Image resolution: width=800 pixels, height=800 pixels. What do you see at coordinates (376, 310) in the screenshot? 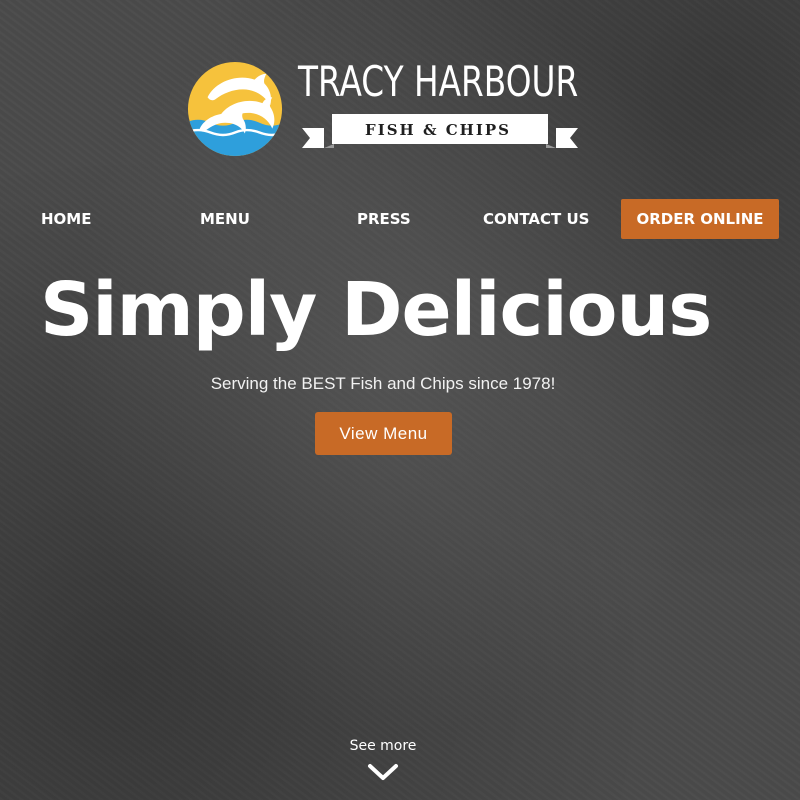
I see `hero-title: Simply Delicious` at bounding box center [376, 310].